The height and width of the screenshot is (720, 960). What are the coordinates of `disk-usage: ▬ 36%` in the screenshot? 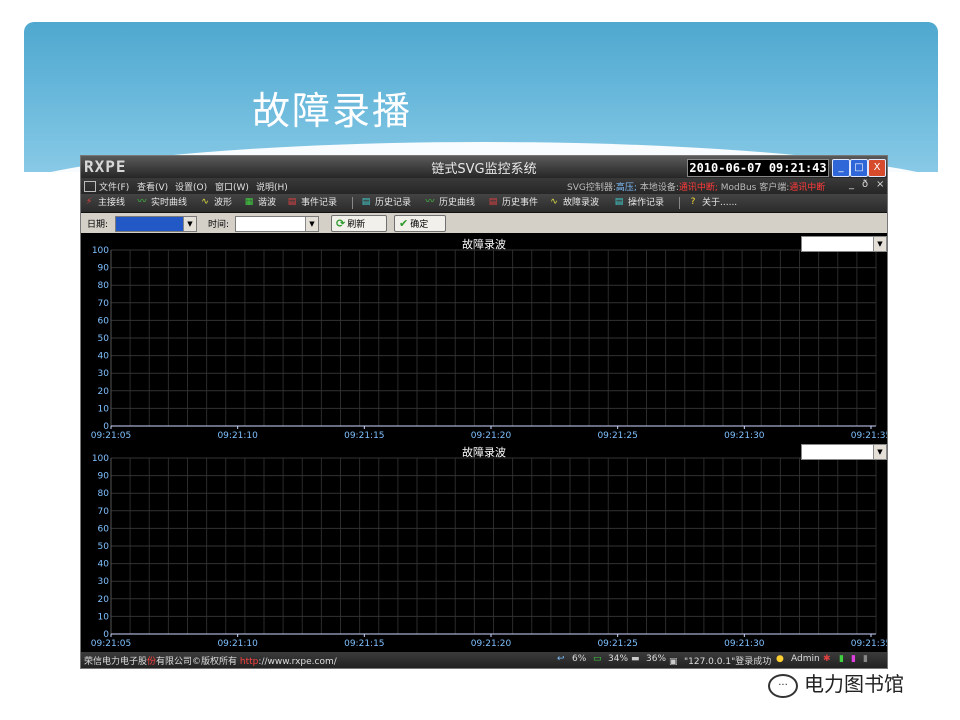 It's located at (648, 659).